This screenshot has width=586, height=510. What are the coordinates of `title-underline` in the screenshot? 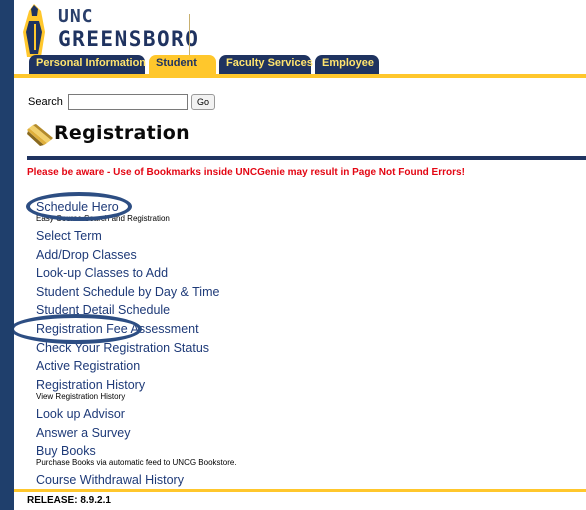 It's located at (306, 158).